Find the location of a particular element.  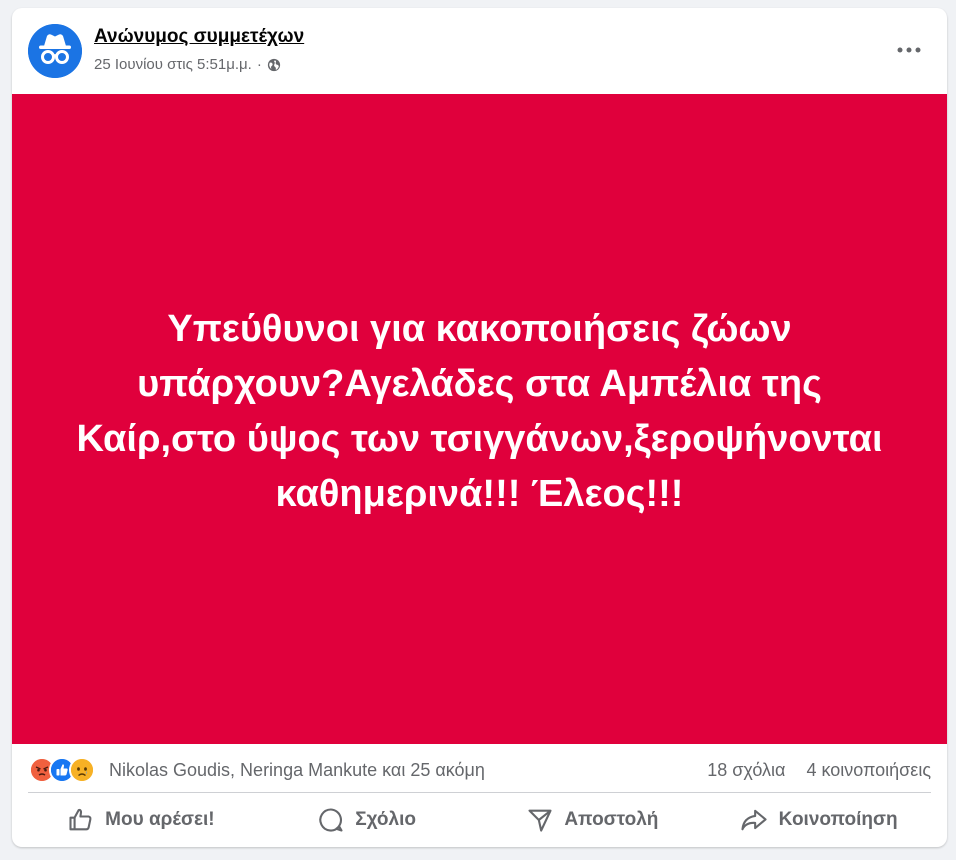

post-meta: 25 Ιουνίου στις 5:51μ.μ. · is located at coordinates (187, 64).